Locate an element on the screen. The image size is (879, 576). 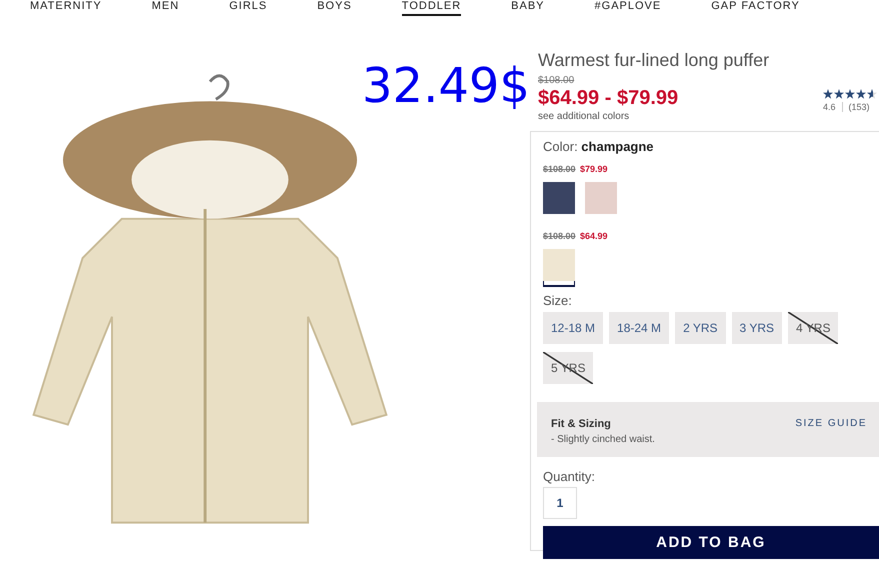
quantity-field: 1 is located at coordinates (560, 503).